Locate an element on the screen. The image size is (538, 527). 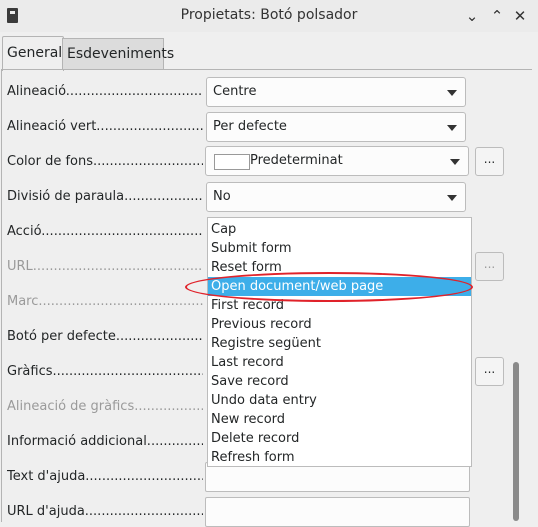
dropdown-item-registre-seguent: Registre següent is located at coordinates (339, 343).